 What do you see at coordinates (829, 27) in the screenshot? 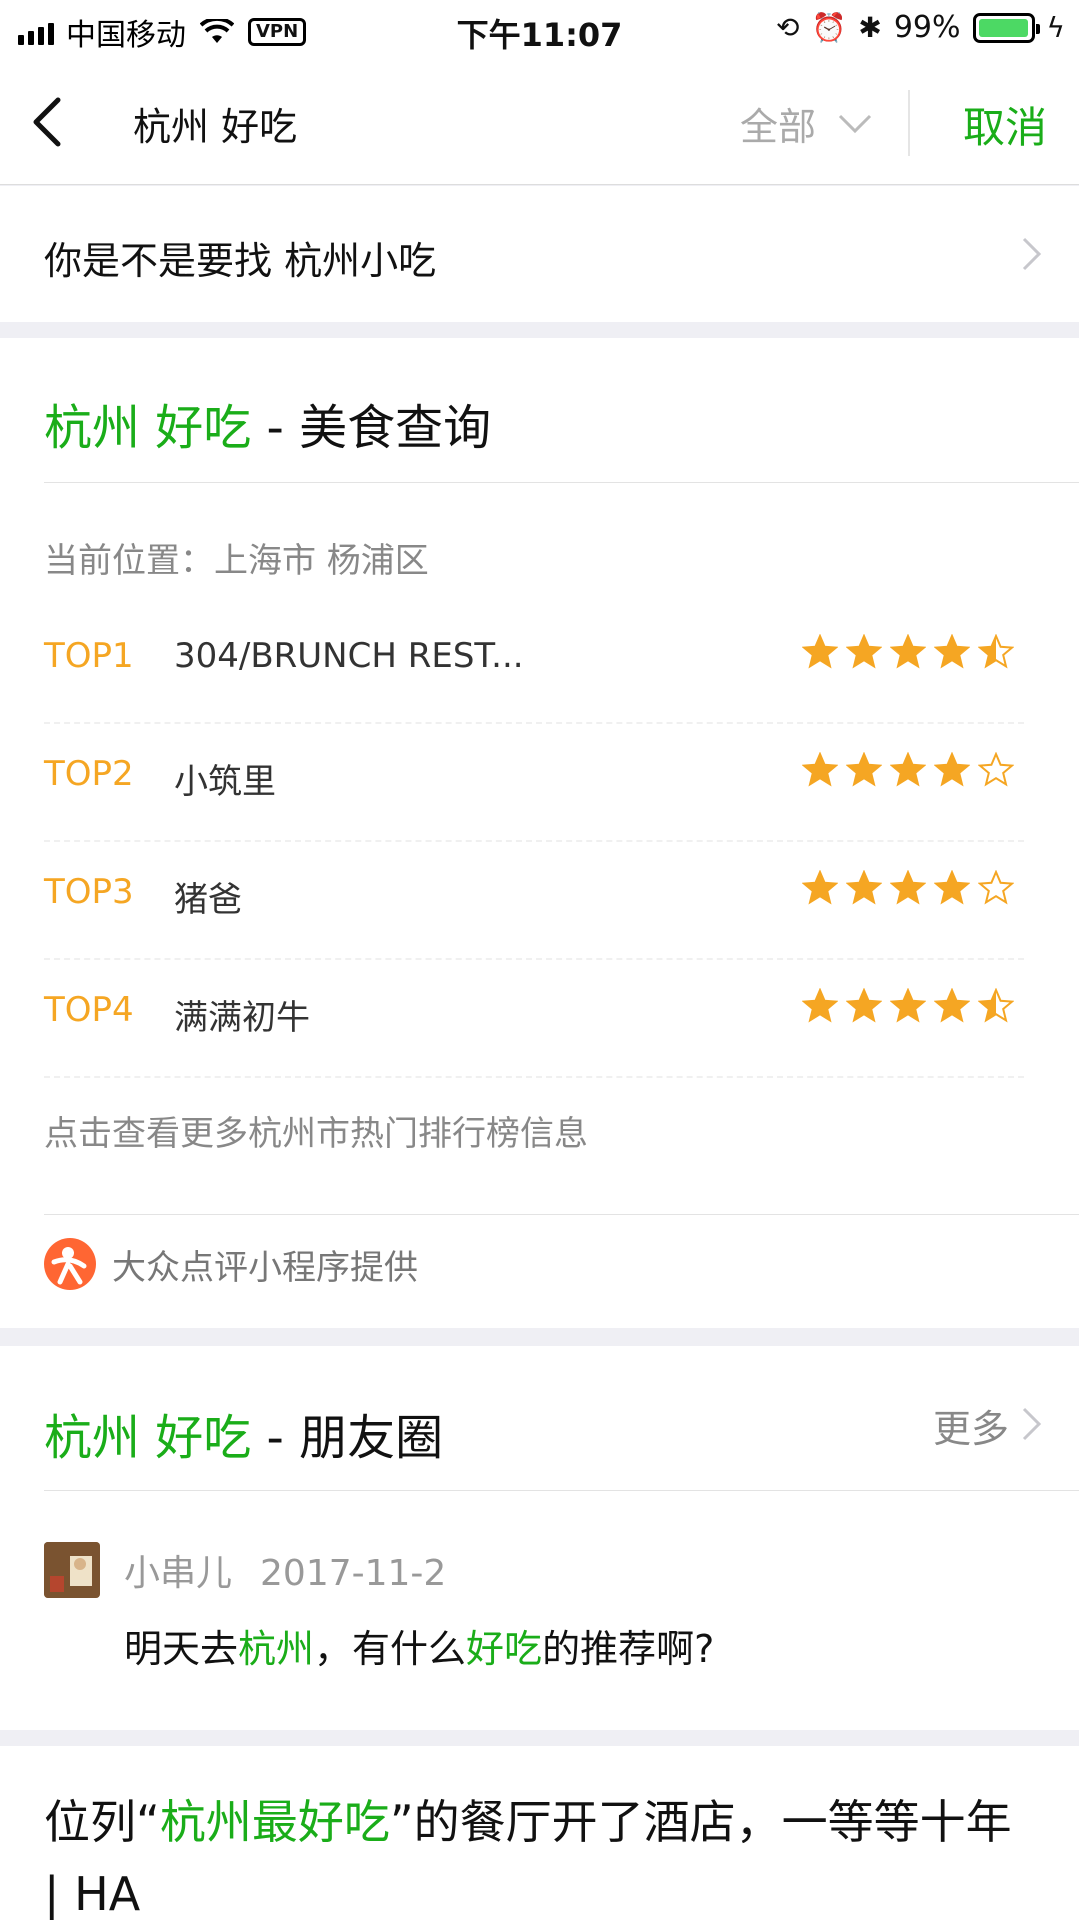
I see `alarm-icon: ⏰` at bounding box center [829, 27].